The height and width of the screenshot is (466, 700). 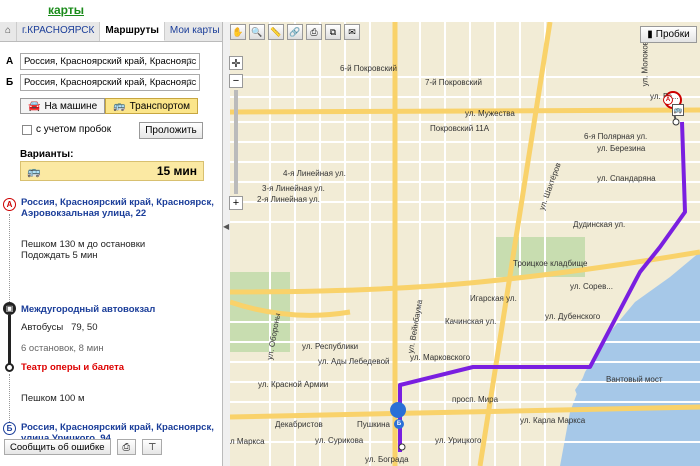 I want to click on map-label-mira: просп. Мира, so click(x=475, y=399).